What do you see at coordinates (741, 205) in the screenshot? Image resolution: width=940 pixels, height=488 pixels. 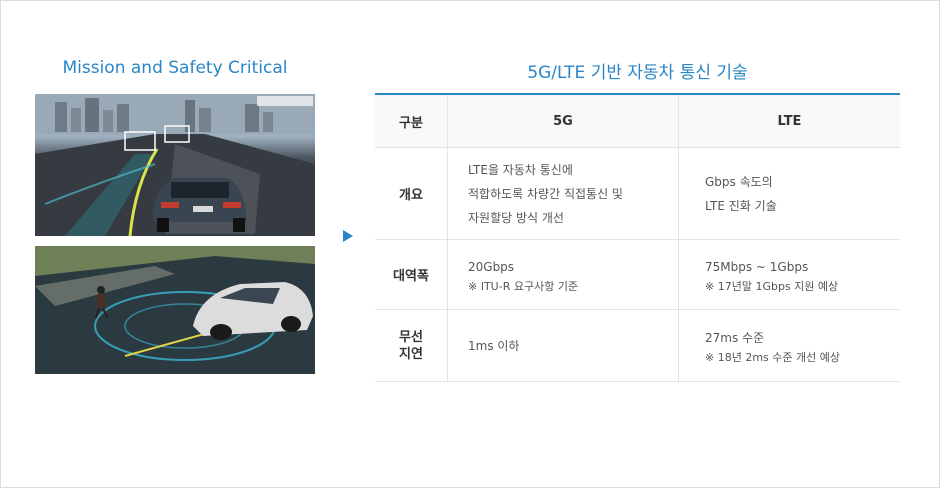 I see `cell-text: LTE 진화 기술` at bounding box center [741, 205].